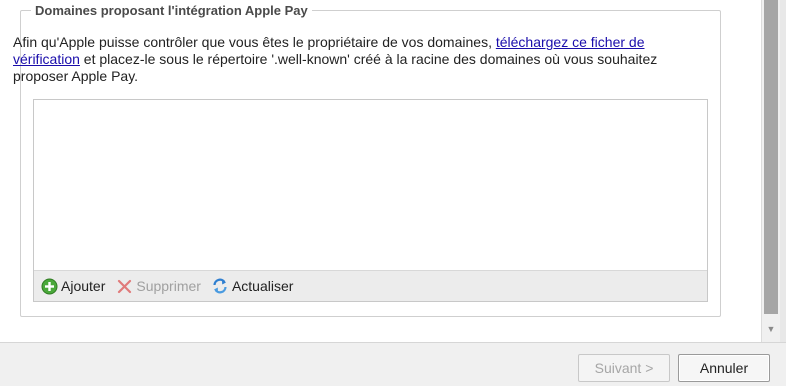 This screenshot has width=786, height=386. What do you see at coordinates (83, 286) in the screenshot?
I see `add-button-label: Ajouter` at bounding box center [83, 286].